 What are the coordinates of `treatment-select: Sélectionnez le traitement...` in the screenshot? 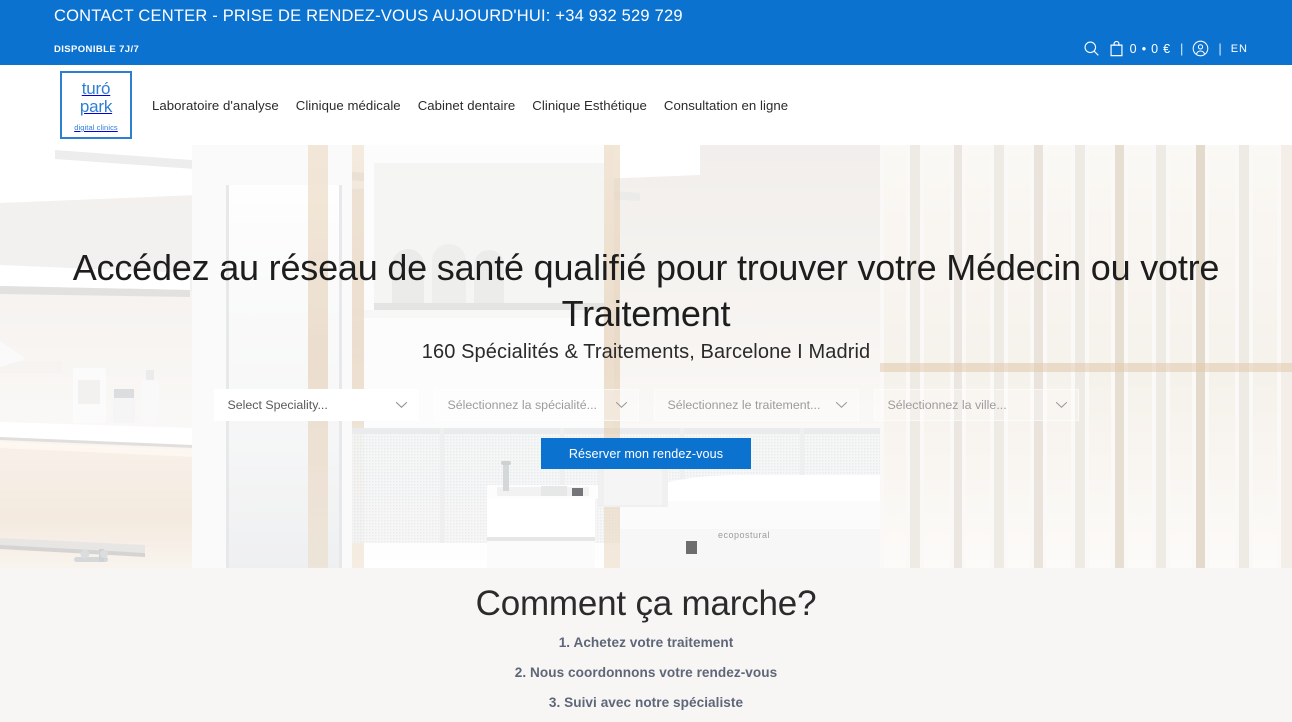 It's located at (756, 405).